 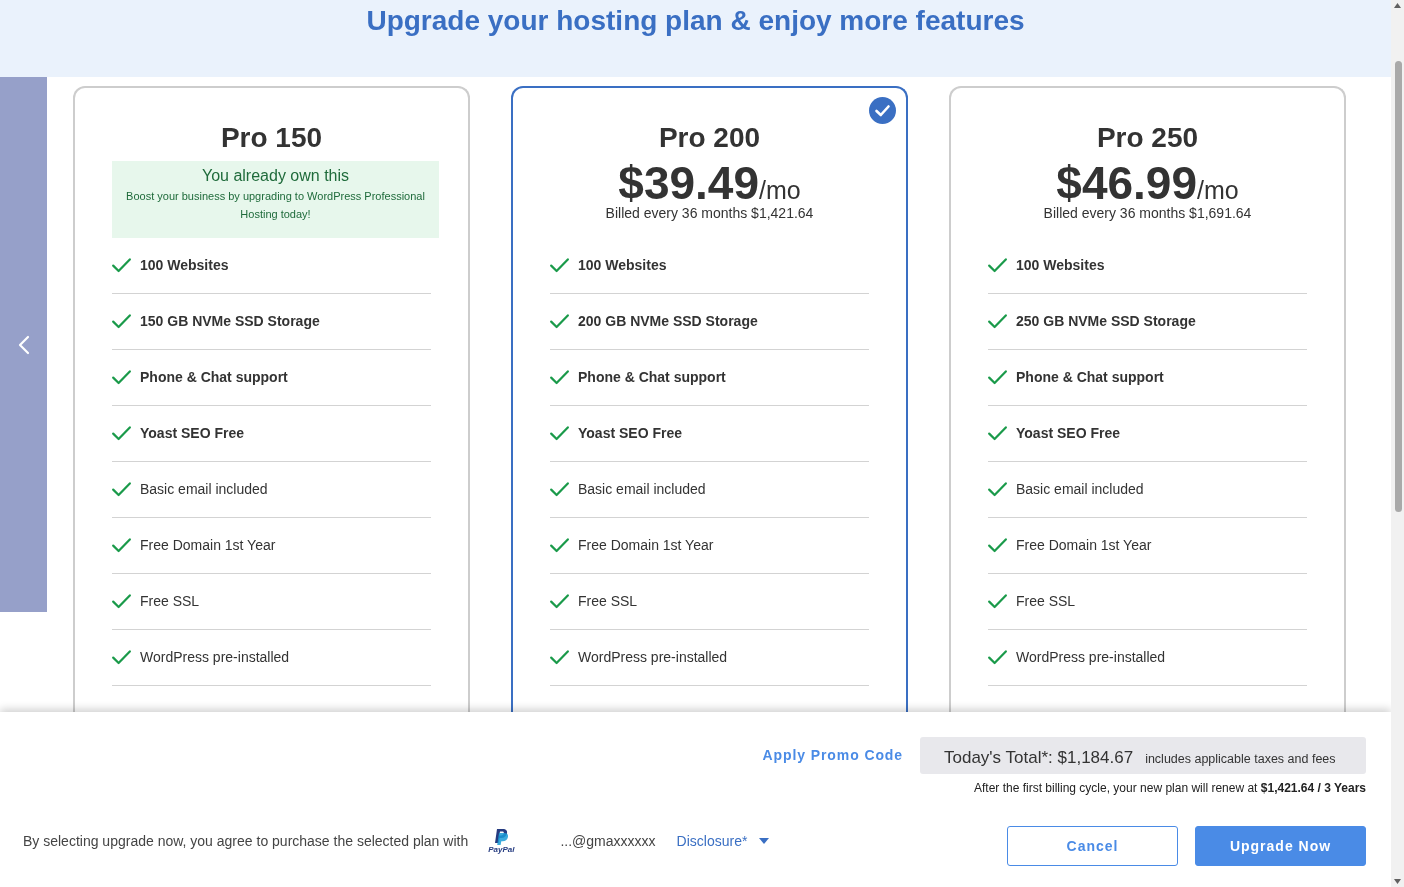 I want to click on payment-method-label: PayPal, so click(x=501, y=849).